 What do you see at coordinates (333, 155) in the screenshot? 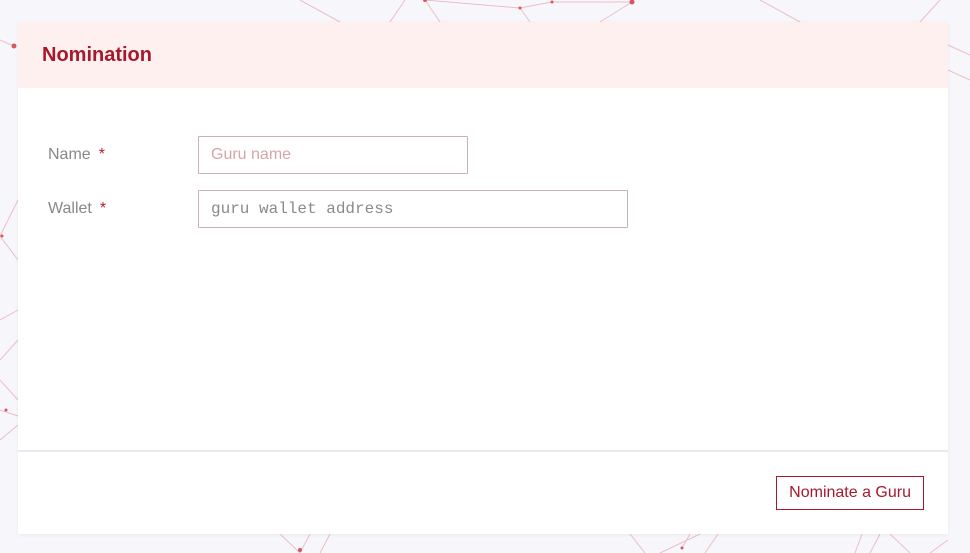
I see `guru-name-input` at bounding box center [333, 155].